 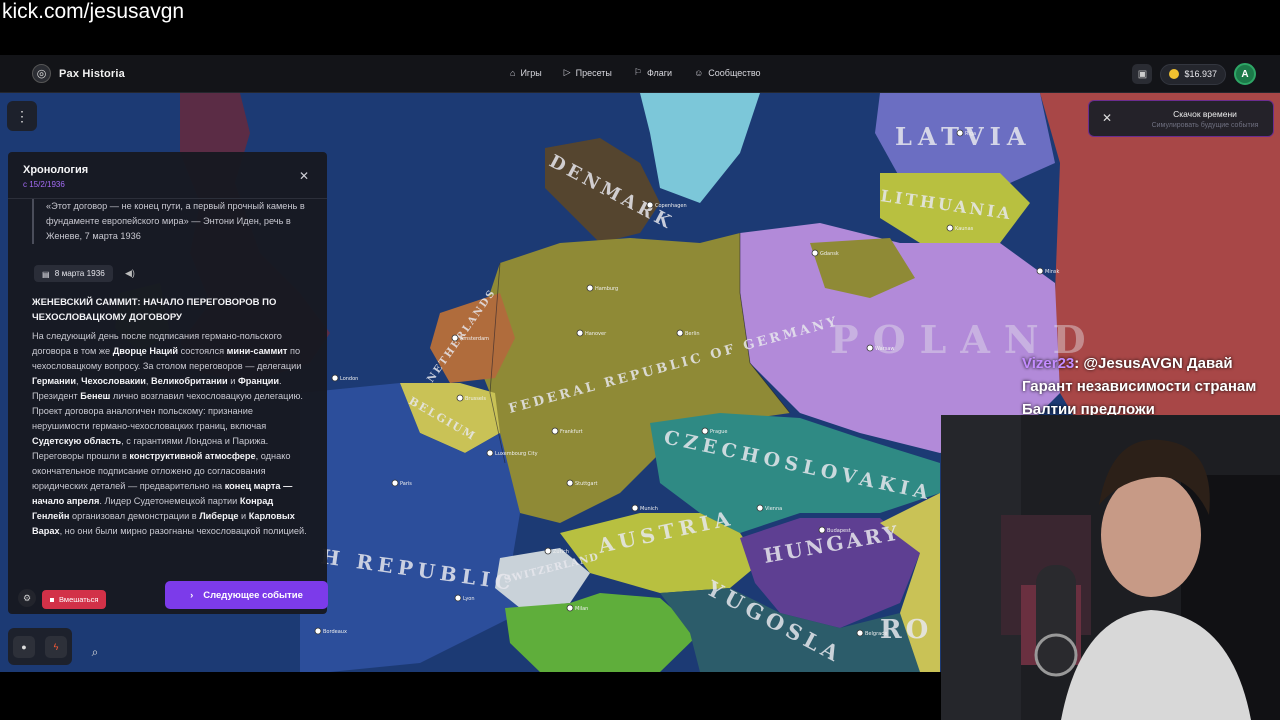 What do you see at coordinates (56, 646) in the screenshot?
I see `lightning-icon: ϟ` at bounding box center [56, 646].